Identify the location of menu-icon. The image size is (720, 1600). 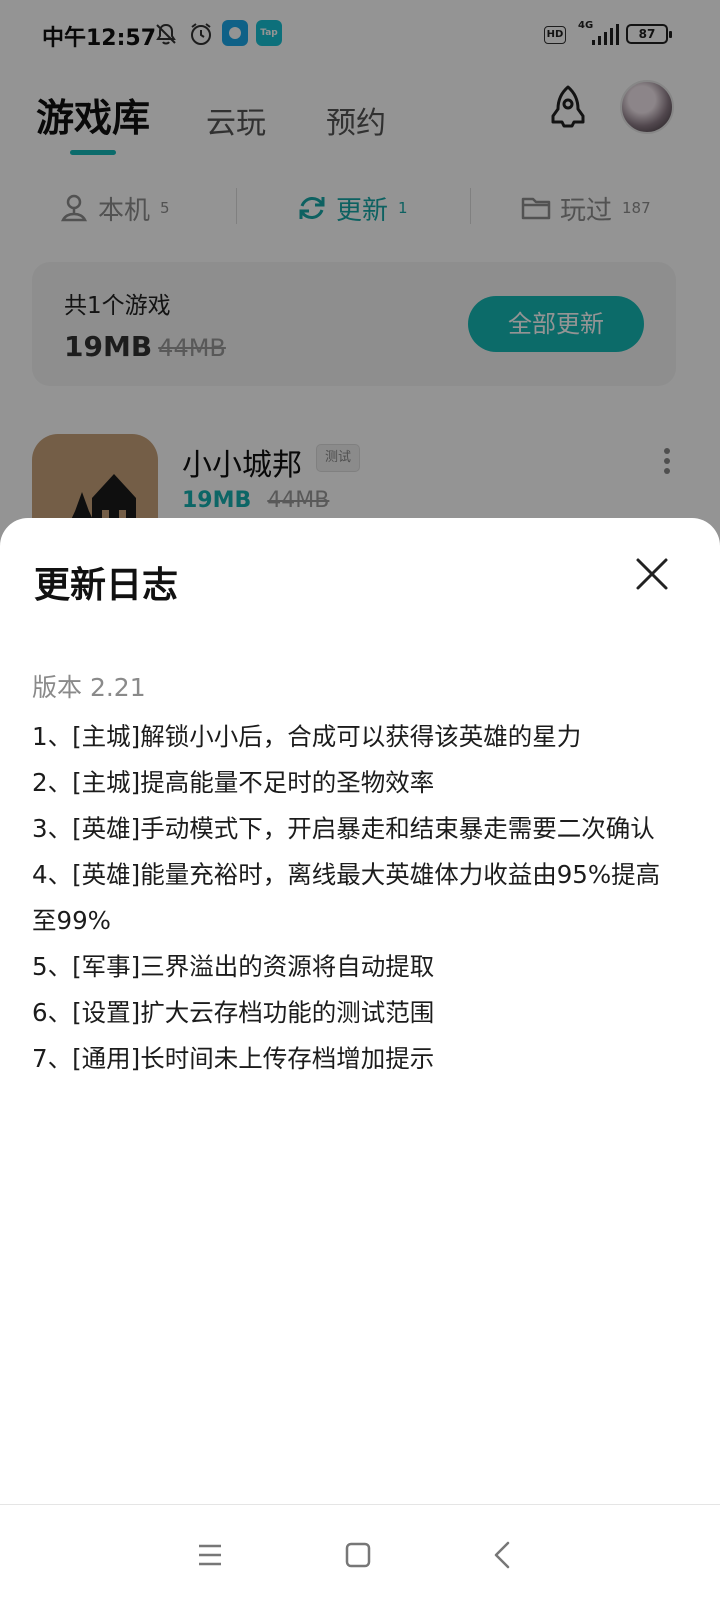
(210, 1555).